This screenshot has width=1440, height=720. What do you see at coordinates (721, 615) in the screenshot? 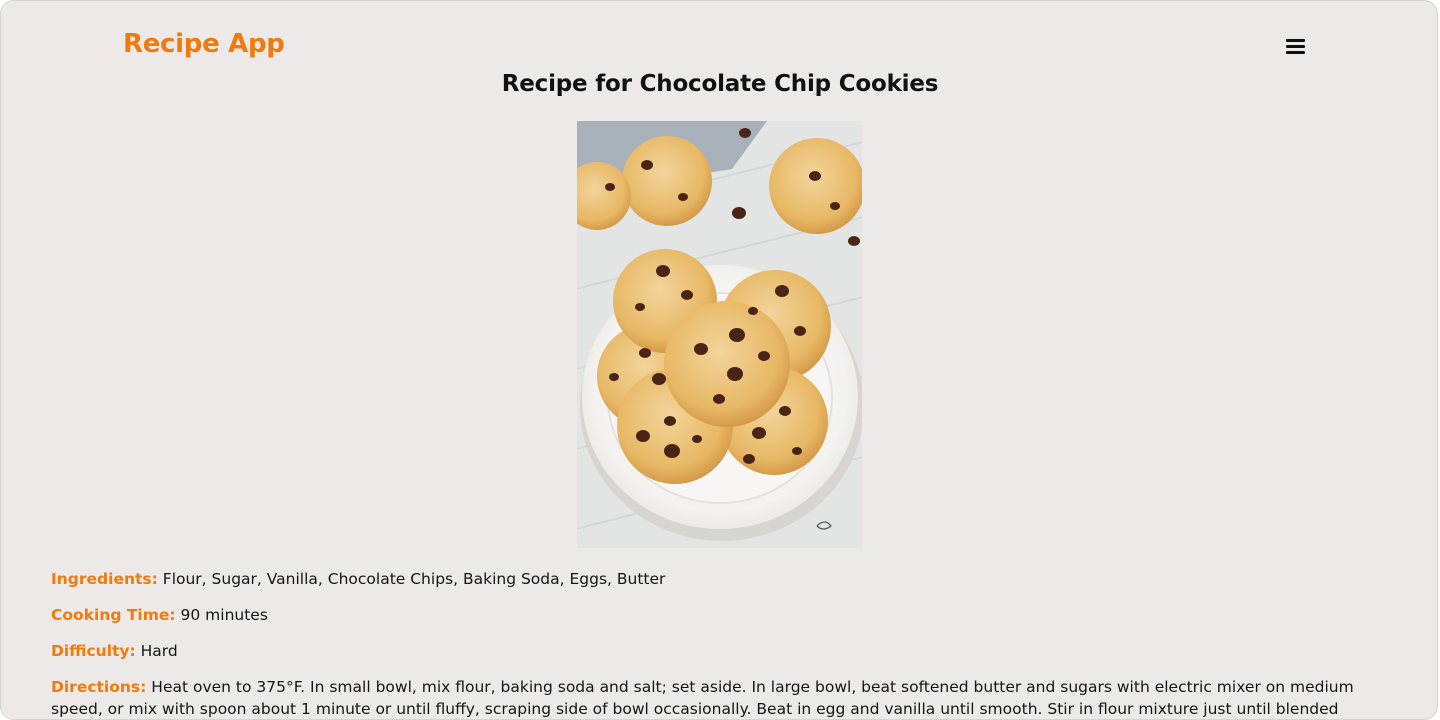
I see `cooking-time-row: Cooking Time: 90 minutes` at bounding box center [721, 615].